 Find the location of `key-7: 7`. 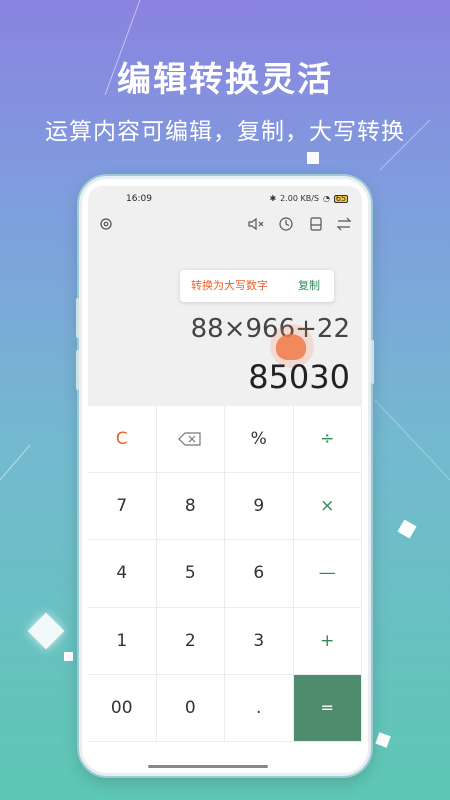

key-7: 7 is located at coordinates (122, 507).